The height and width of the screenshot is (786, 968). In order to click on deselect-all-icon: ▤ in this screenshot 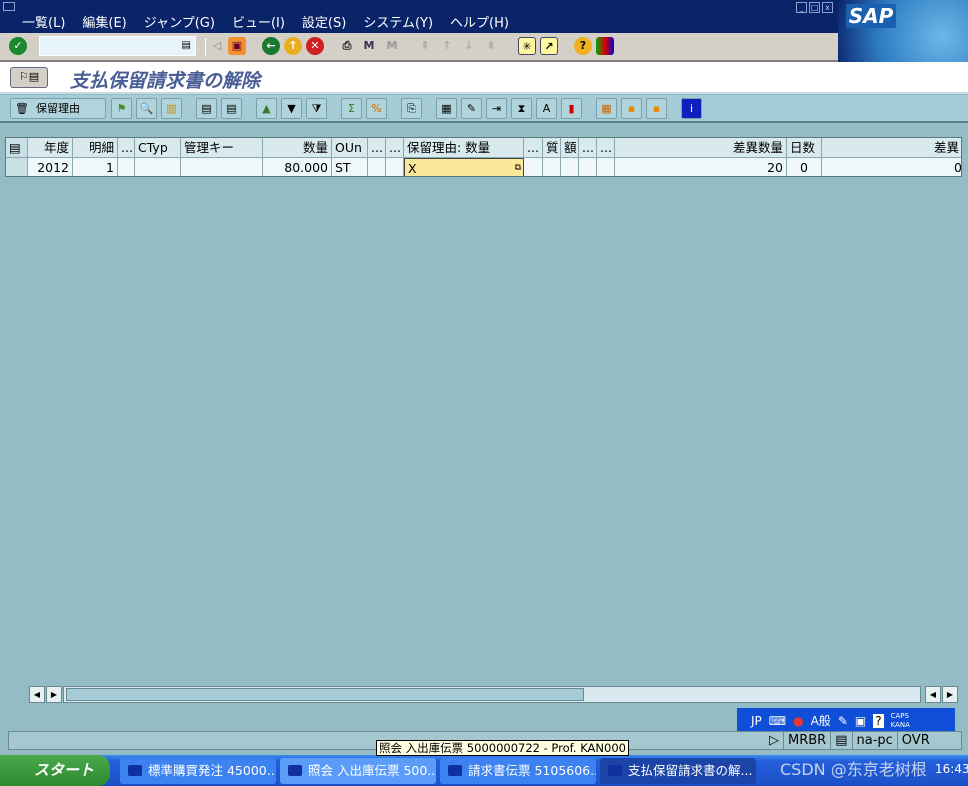, I will do `click(231, 108)`.